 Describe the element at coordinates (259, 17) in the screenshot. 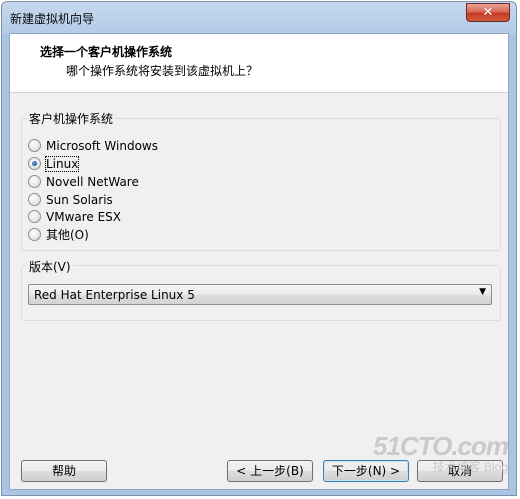

I see `title-bar: 新建虚拟机向导 ✕` at that location.